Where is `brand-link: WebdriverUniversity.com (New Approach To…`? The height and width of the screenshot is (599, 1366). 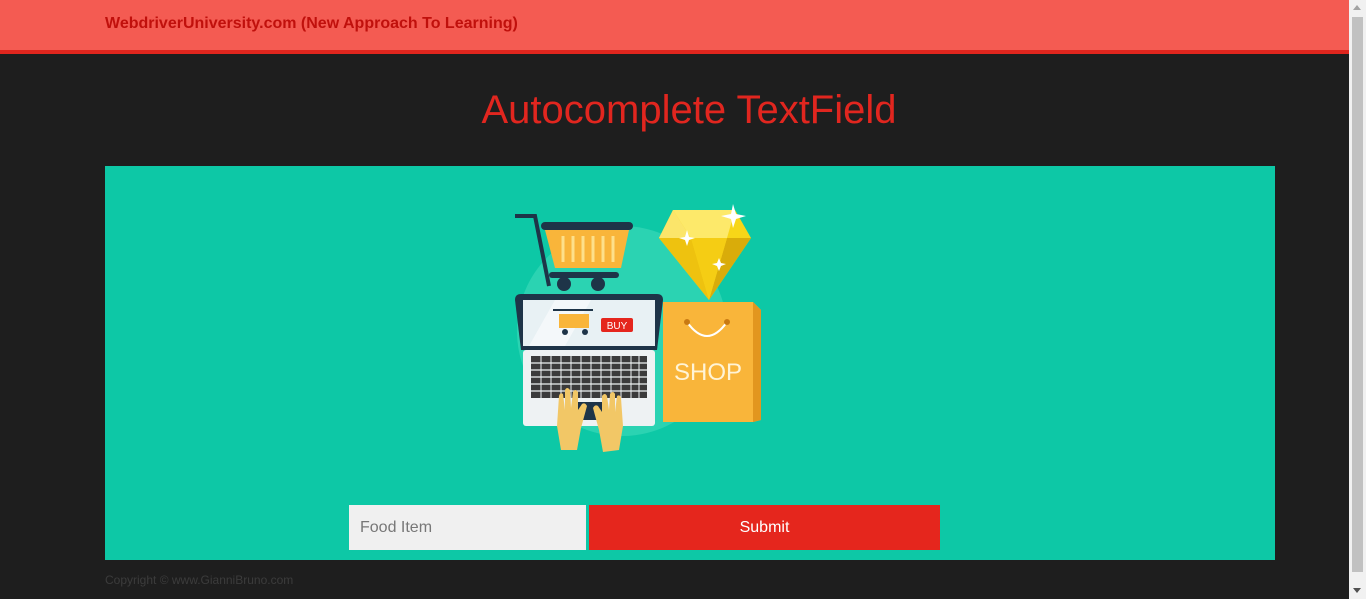
brand-link: WebdriverUniversity.com (New Approach To… is located at coordinates (311, 24).